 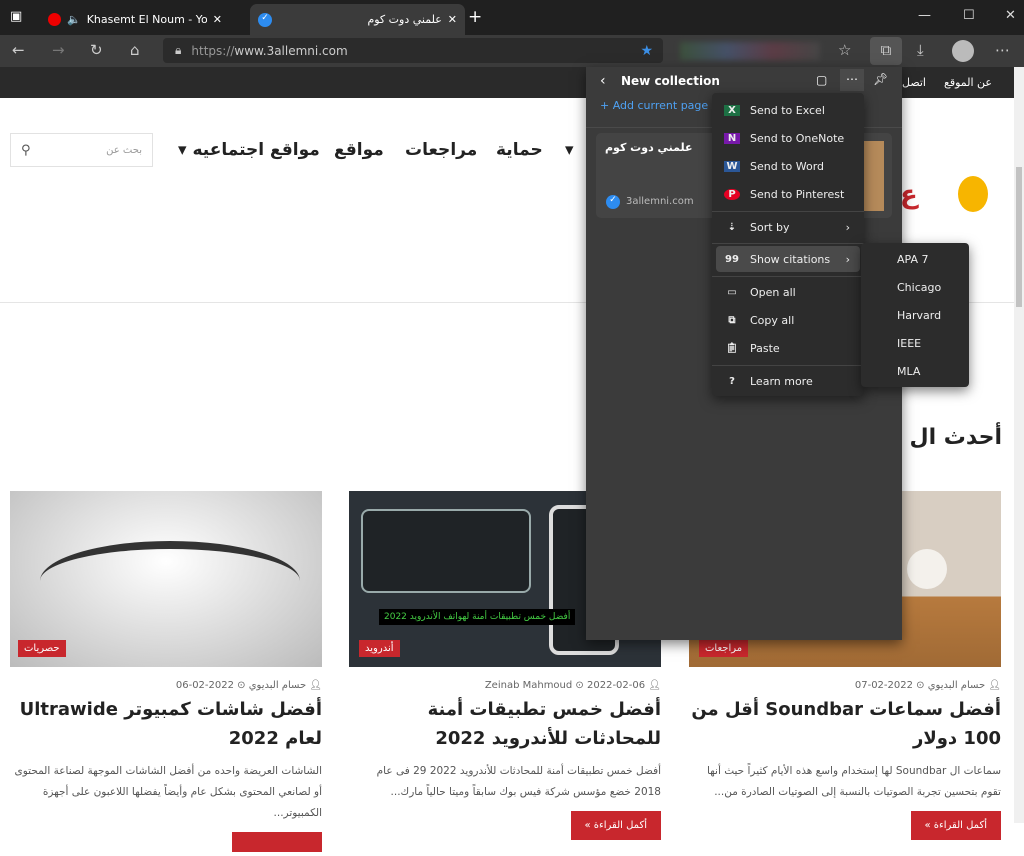 What do you see at coordinates (178, 50) in the screenshot?
I see `lock-icon: 🔒︎` at bounding box center [178, 50].